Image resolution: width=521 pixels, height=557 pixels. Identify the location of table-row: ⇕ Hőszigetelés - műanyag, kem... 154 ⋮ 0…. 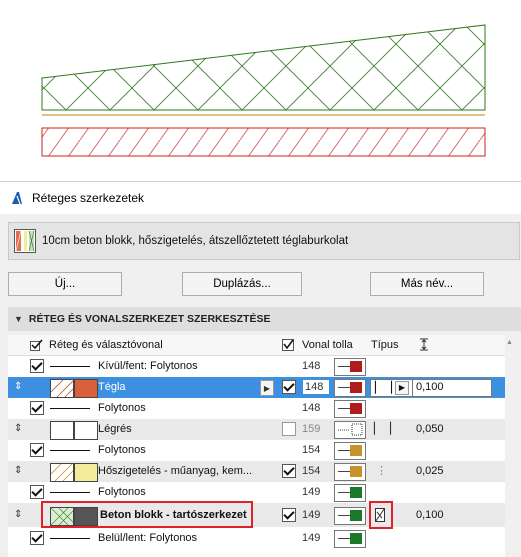
(260, 471).